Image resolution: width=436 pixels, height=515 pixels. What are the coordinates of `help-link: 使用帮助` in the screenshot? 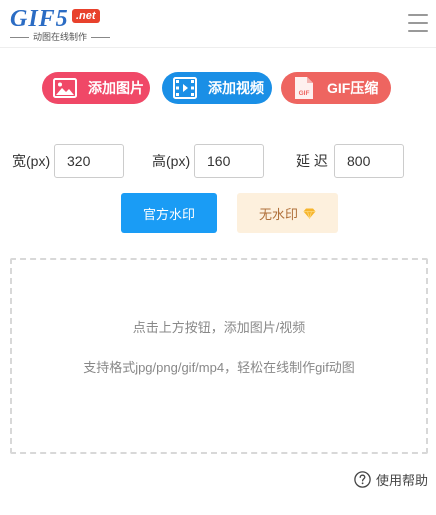 It's located at (391, 479).